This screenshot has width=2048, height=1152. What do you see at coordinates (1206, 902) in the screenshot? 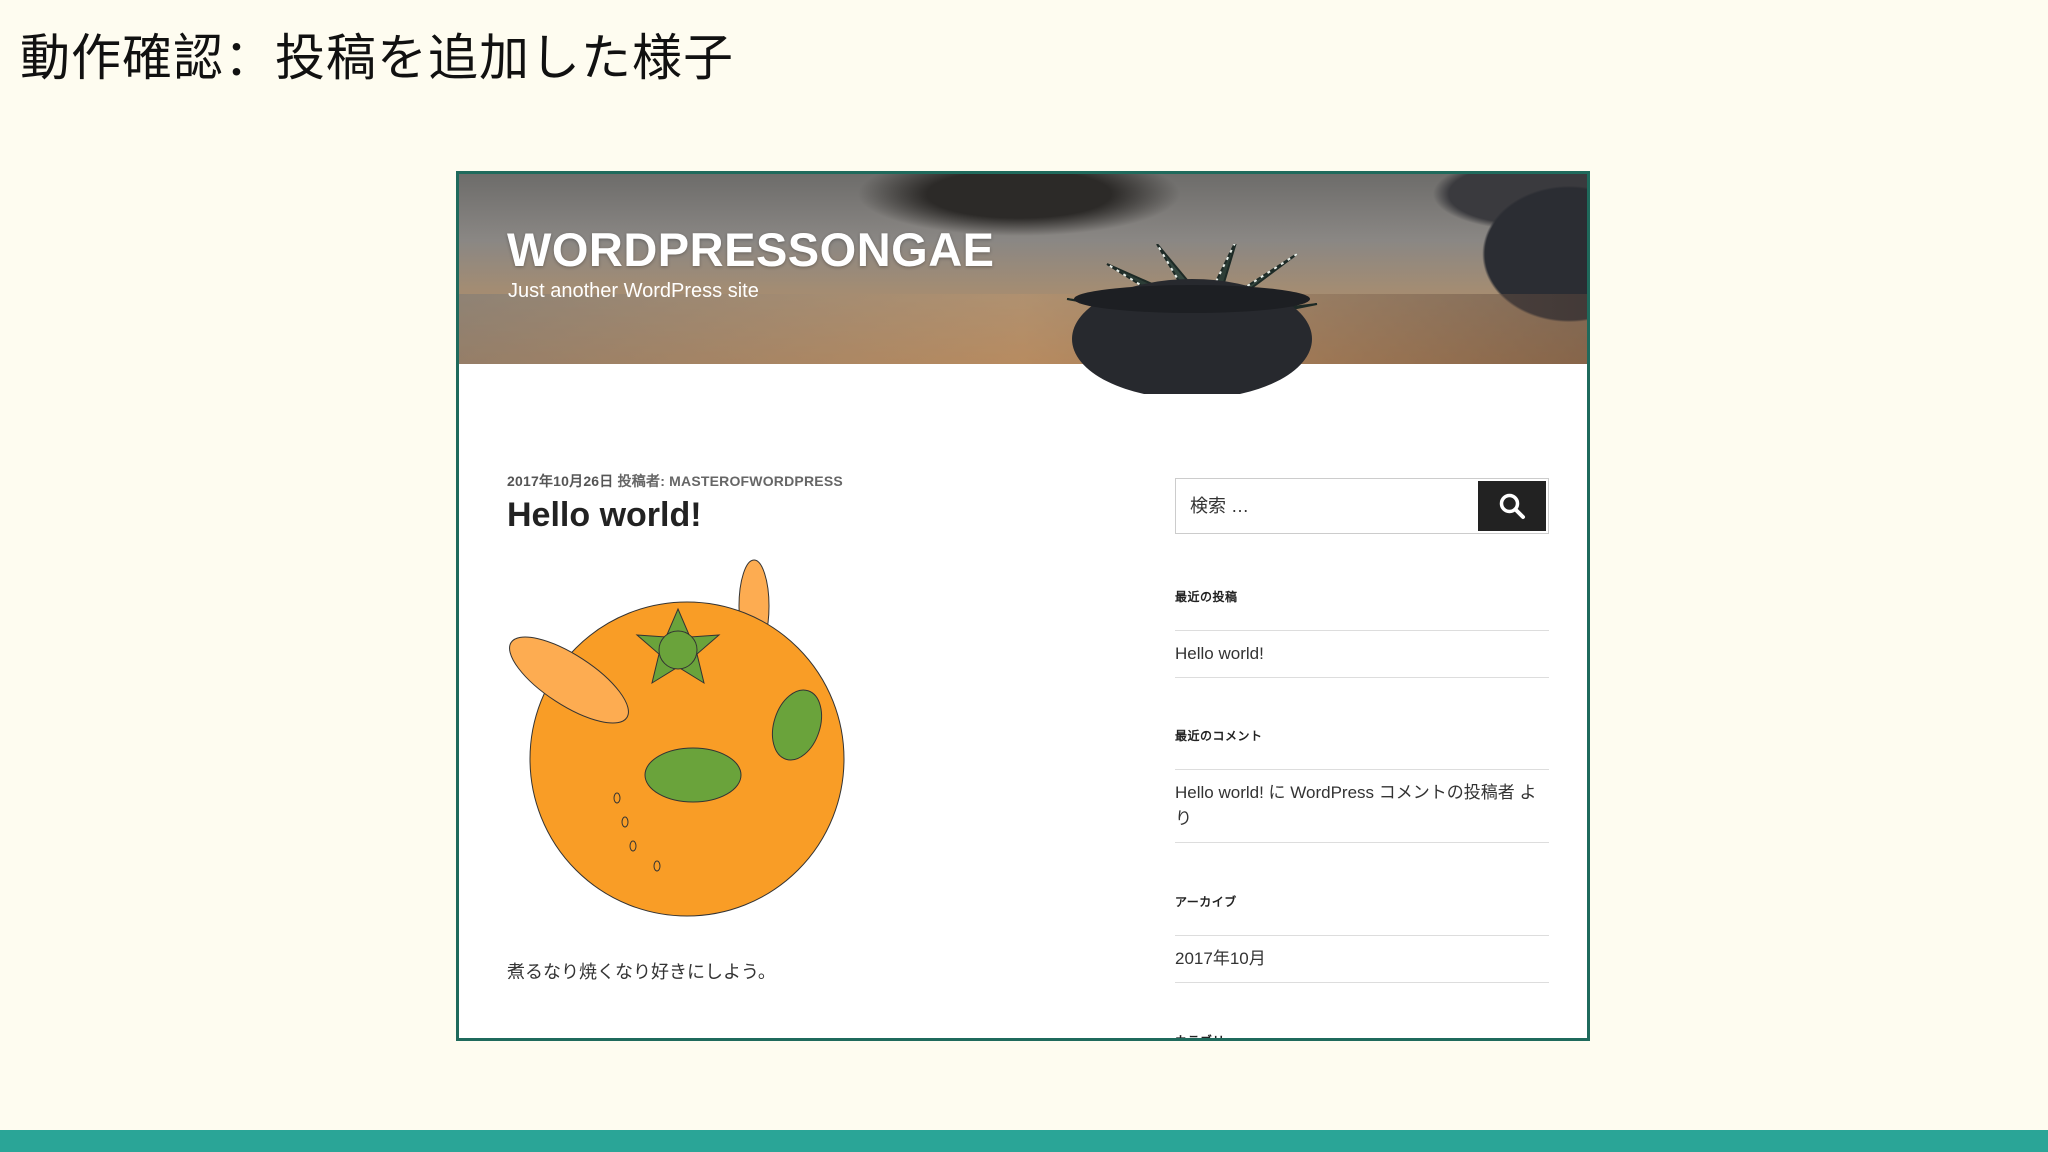
I see `archives-title: アーカイブ` at bounding box center [1206, 902].